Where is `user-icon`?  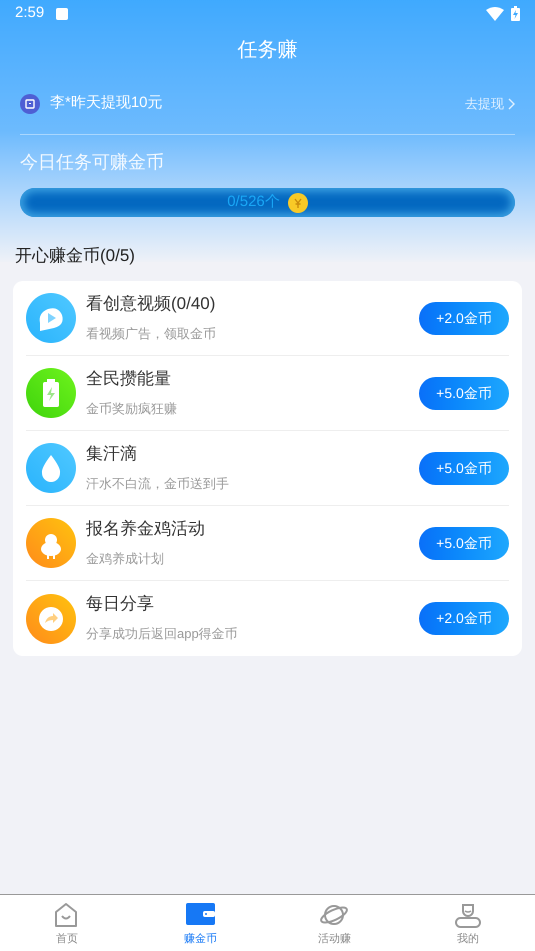
user-icon is located at coordinates (468, 915).